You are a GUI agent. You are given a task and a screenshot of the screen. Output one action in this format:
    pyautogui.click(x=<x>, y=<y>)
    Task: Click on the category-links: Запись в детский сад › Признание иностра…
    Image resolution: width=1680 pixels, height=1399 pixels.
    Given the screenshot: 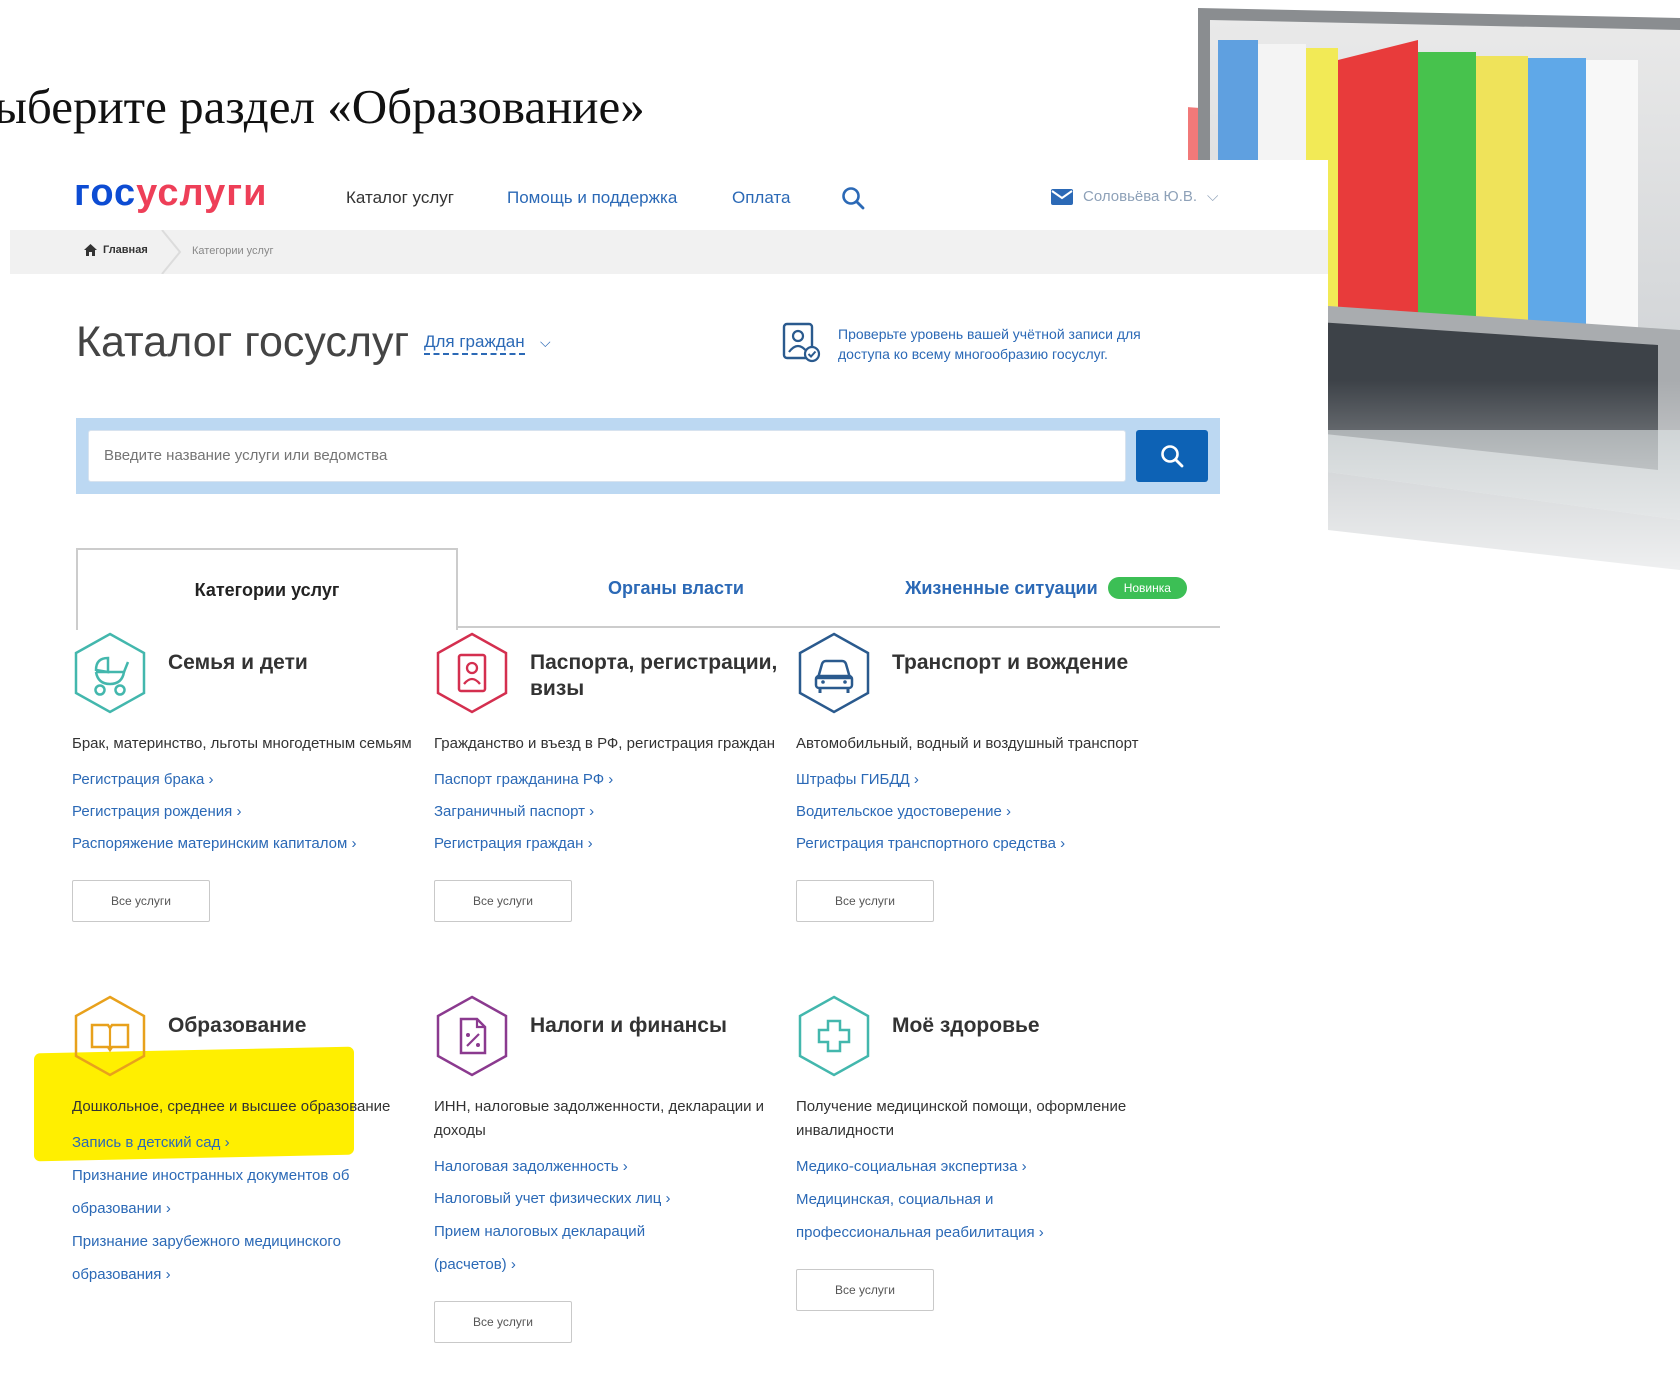 What is the action you would take?
    pyautogui.click(x=257, y=1209)
    